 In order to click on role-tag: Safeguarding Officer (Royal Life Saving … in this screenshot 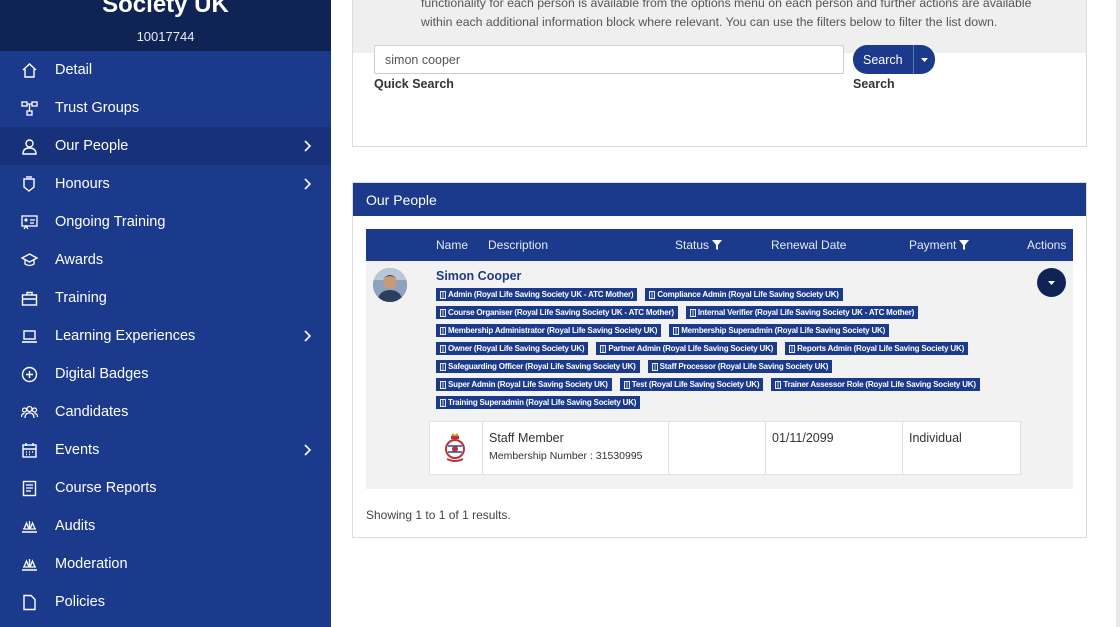, I will do `click(538, 366)`.